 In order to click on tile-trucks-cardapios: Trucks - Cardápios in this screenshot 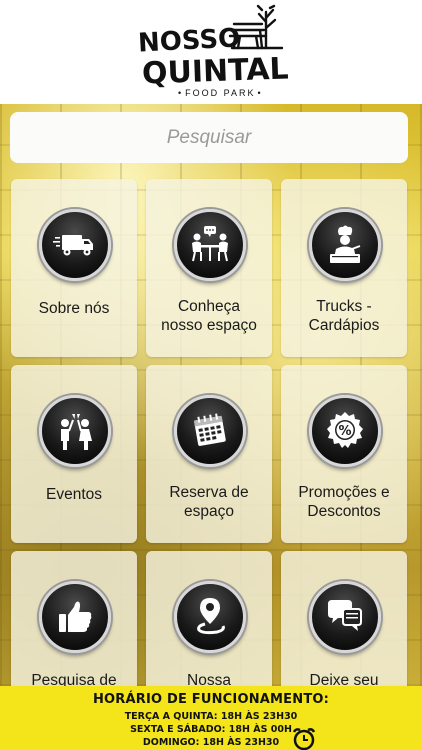, I will do `click(344, 268)`.